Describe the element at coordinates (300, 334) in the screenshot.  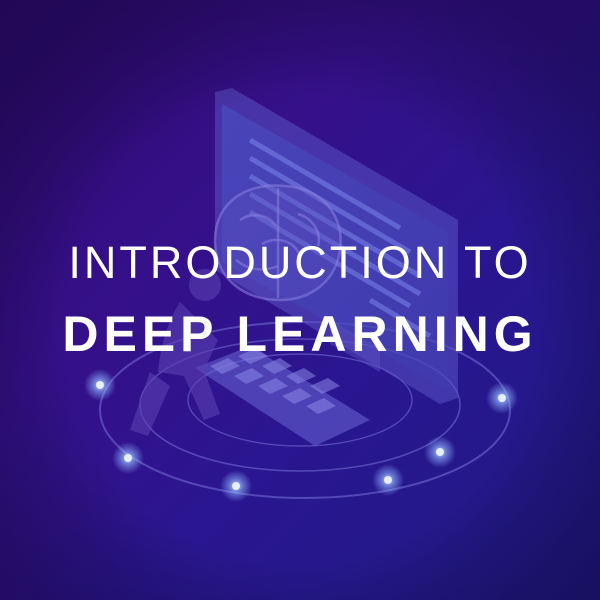
I see `title-line-deep-learning: DEEP LEARNING` at that location.